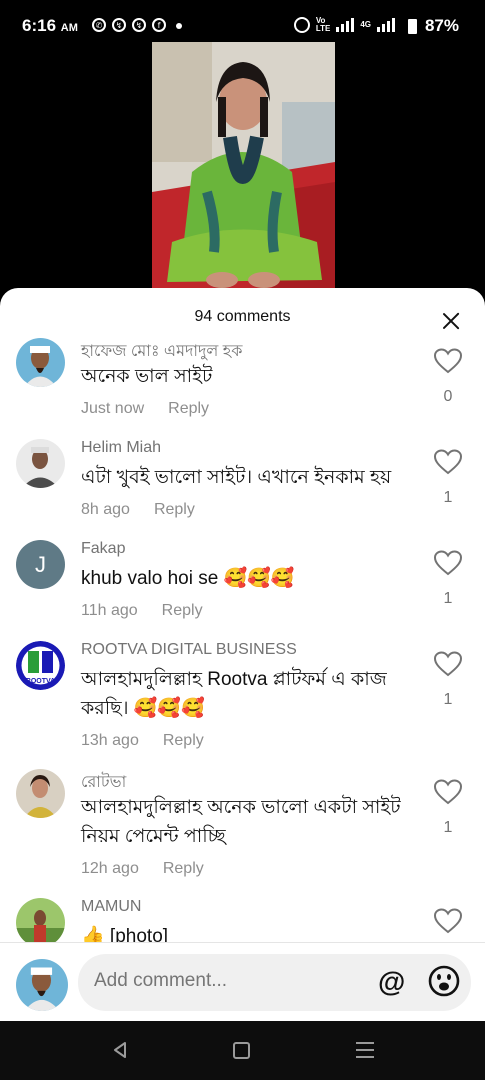  I want to click on dot-icon, so click(179, 26).